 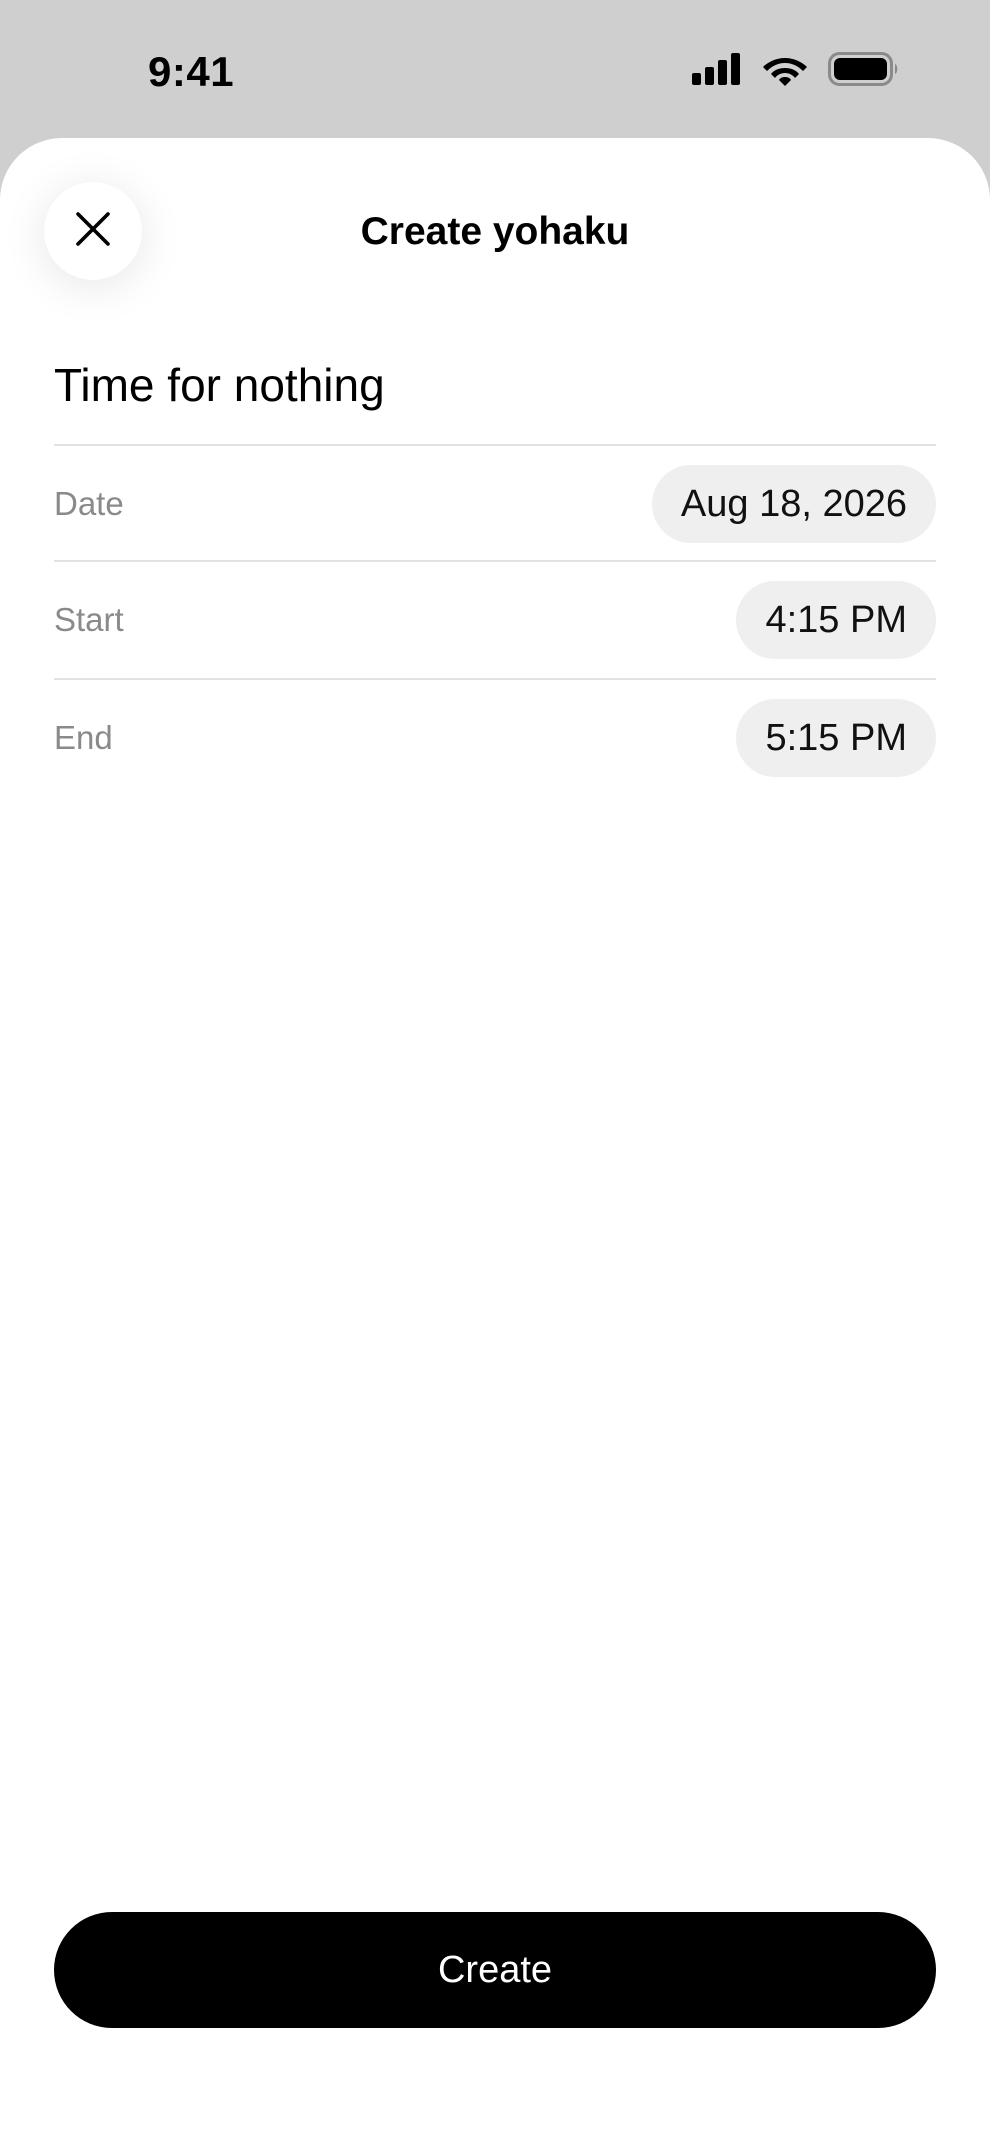 What do you see at coordinates (495, 737) in the screenshot?
I see `end-row: End 5:15 PM` at bounding box center [495, 737].